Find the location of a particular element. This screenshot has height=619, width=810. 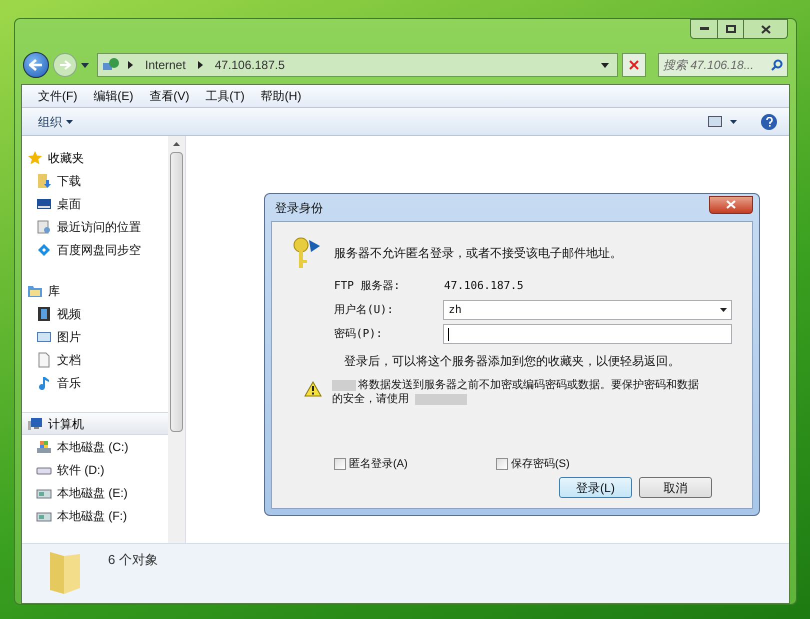

sidebar-label: 本地磁盘 (E:) is located at coordinates (92, 493).